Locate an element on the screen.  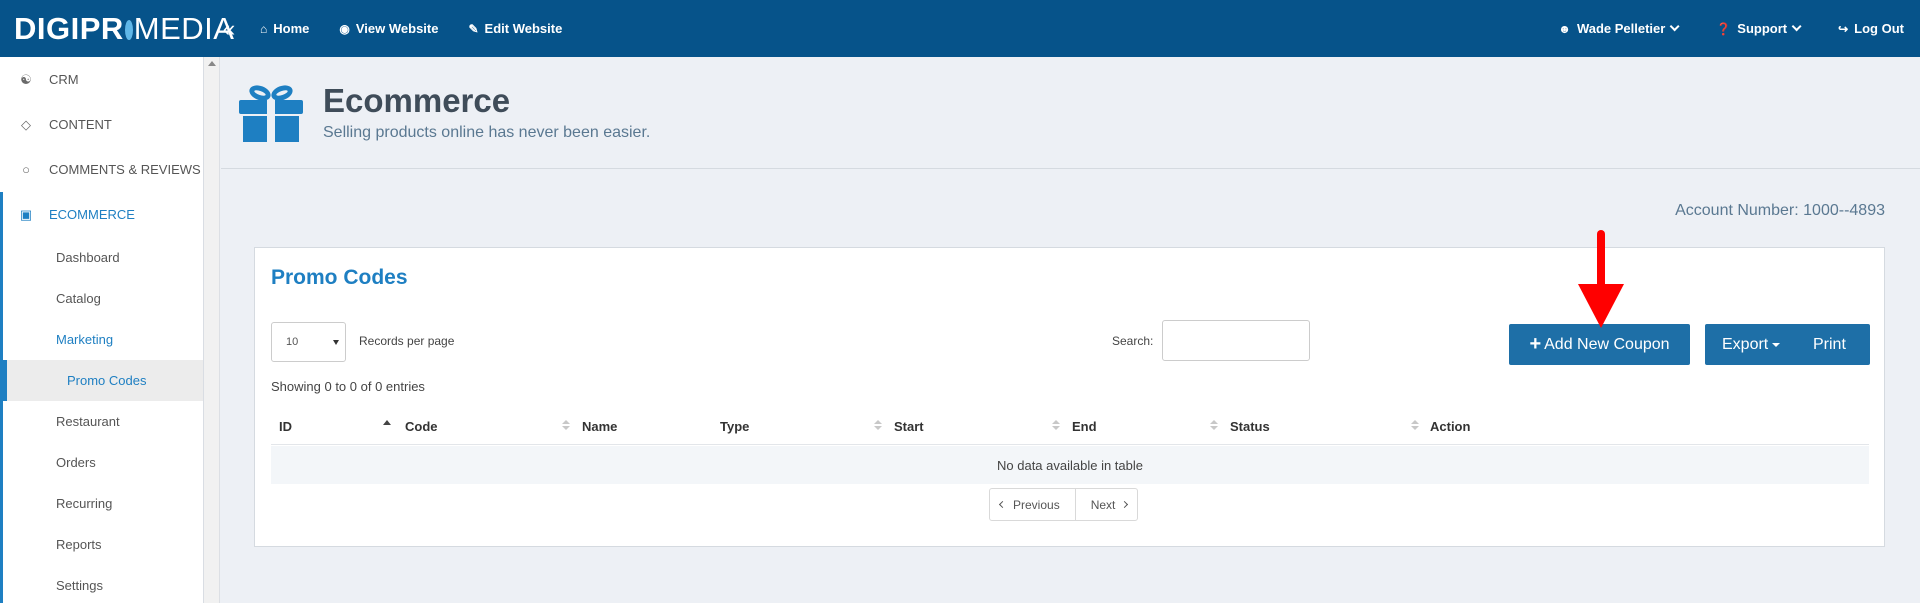
scroll-up-icon is located at coordinates (212, 63).